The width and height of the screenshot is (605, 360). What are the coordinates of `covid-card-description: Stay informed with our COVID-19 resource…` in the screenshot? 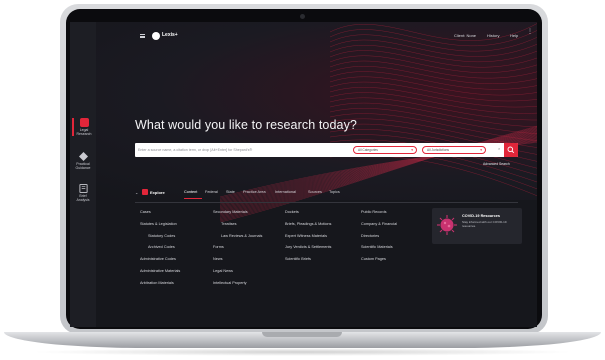 It's located at (484, 224).